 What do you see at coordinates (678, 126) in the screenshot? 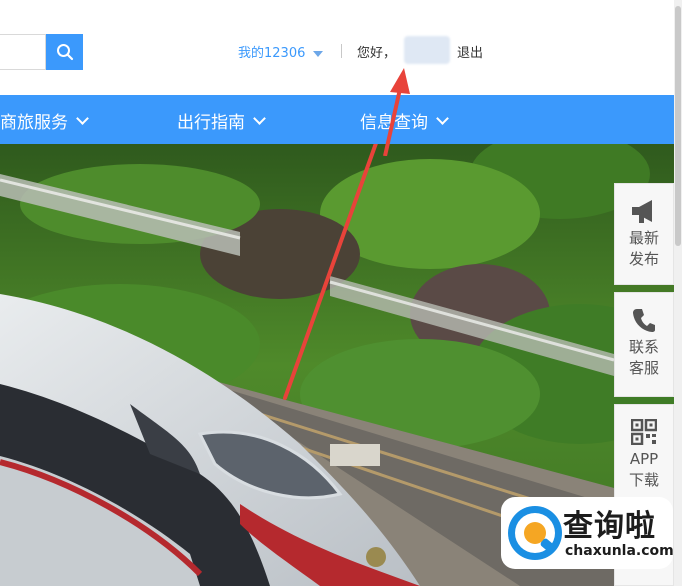
I see `scrollbar-thumb` at bounding box center [678, 126].